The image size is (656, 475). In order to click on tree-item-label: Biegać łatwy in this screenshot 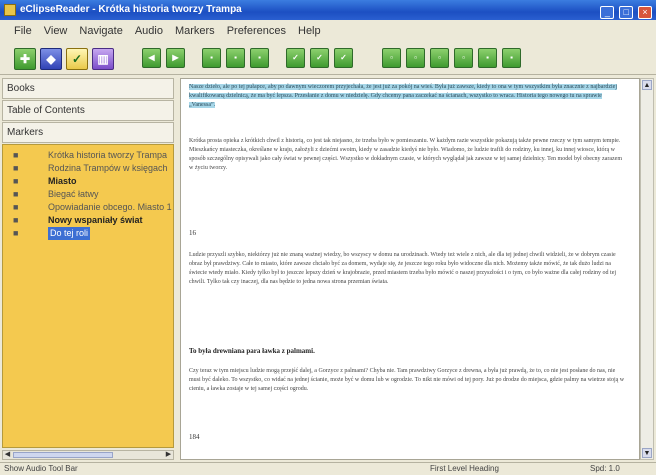, I will do `click(73, 194)`.